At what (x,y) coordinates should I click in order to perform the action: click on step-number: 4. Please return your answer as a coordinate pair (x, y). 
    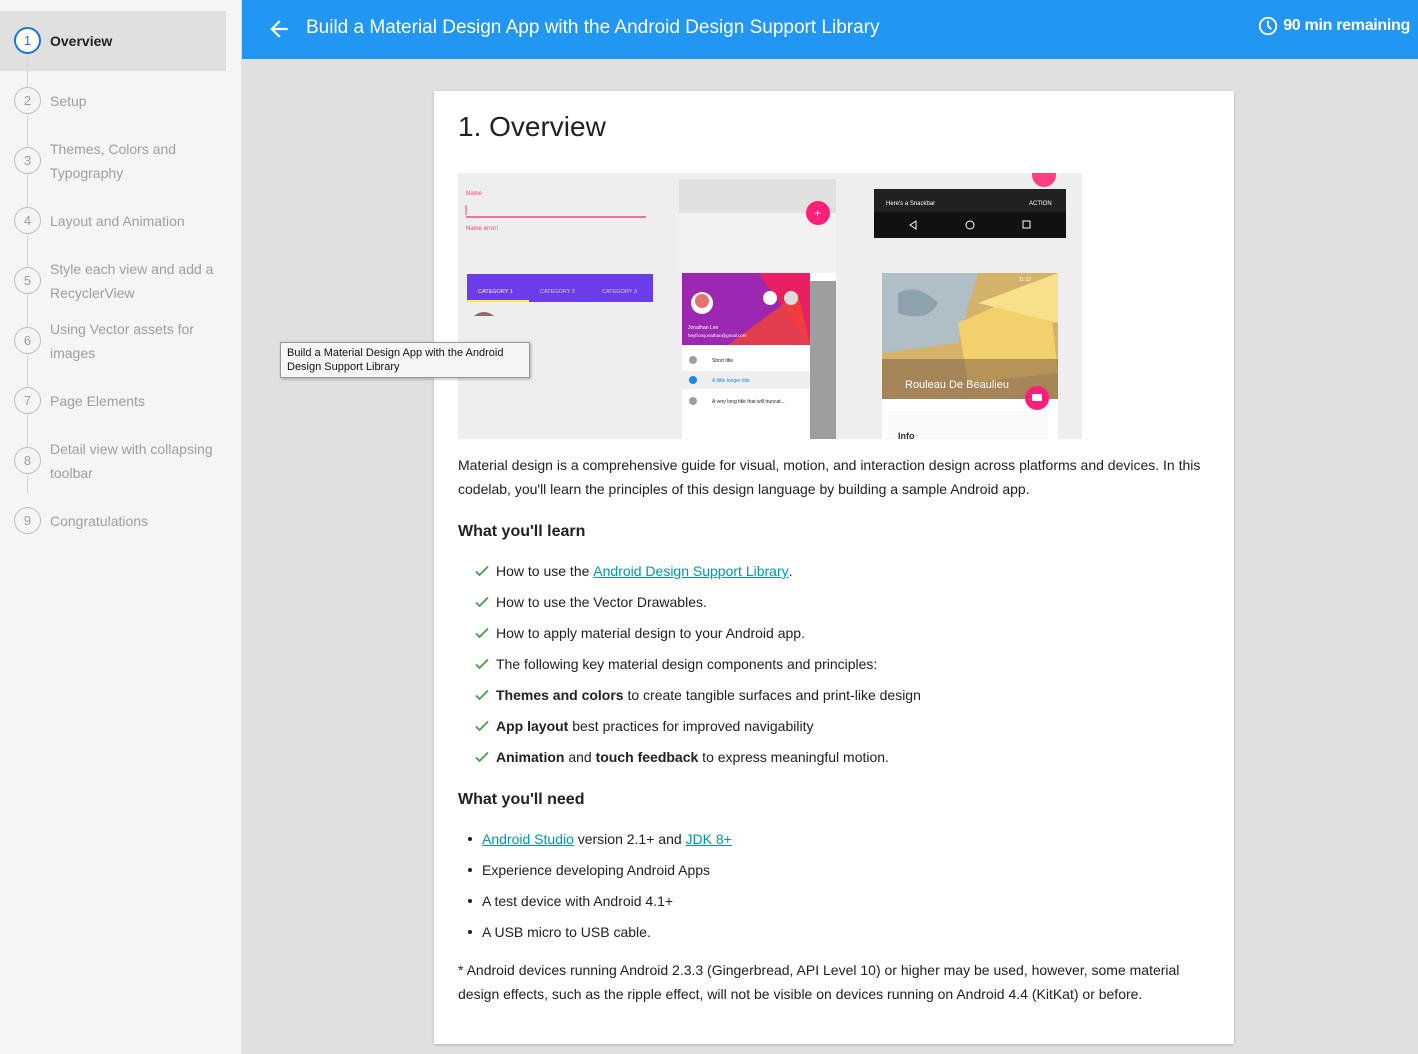
    Looking at the image, I should click on (27, 220).